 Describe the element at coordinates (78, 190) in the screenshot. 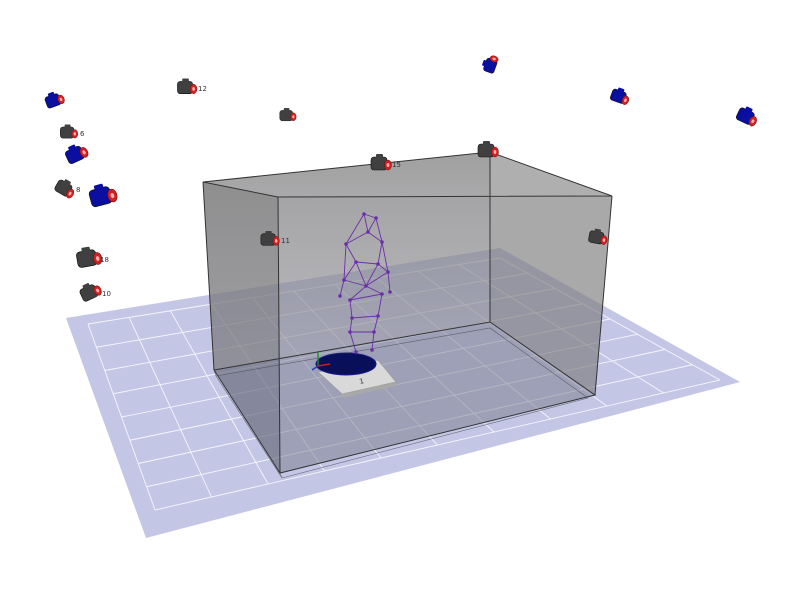

I see `camera-label: 8` at that location.